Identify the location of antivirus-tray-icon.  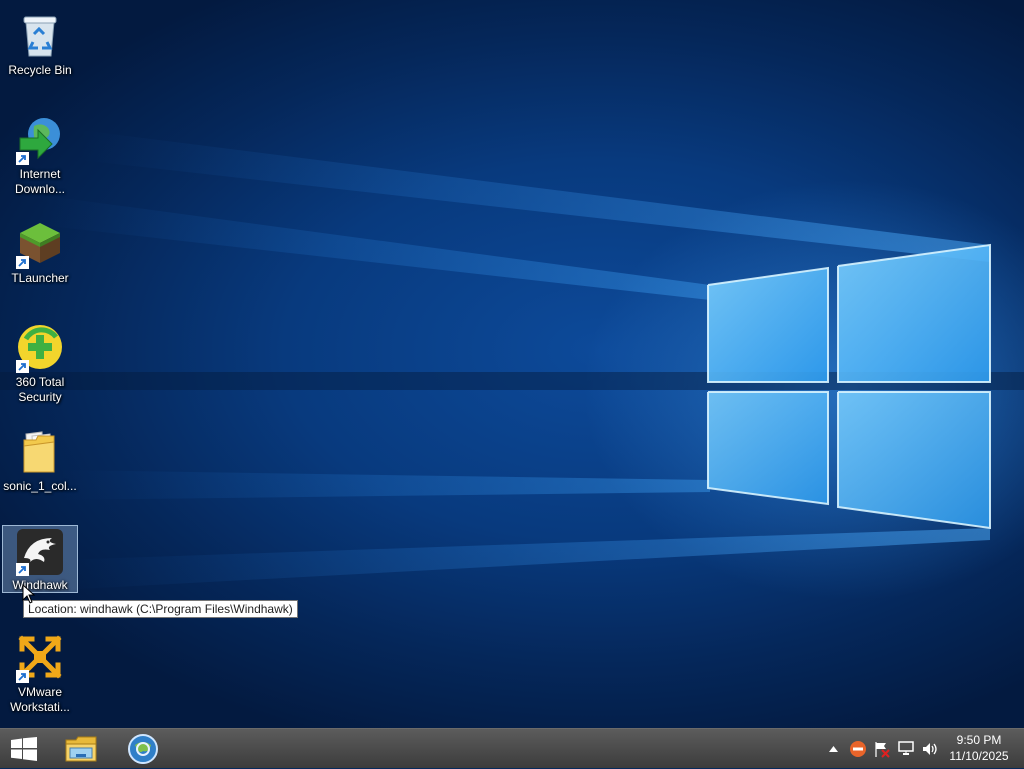
(858, 749).